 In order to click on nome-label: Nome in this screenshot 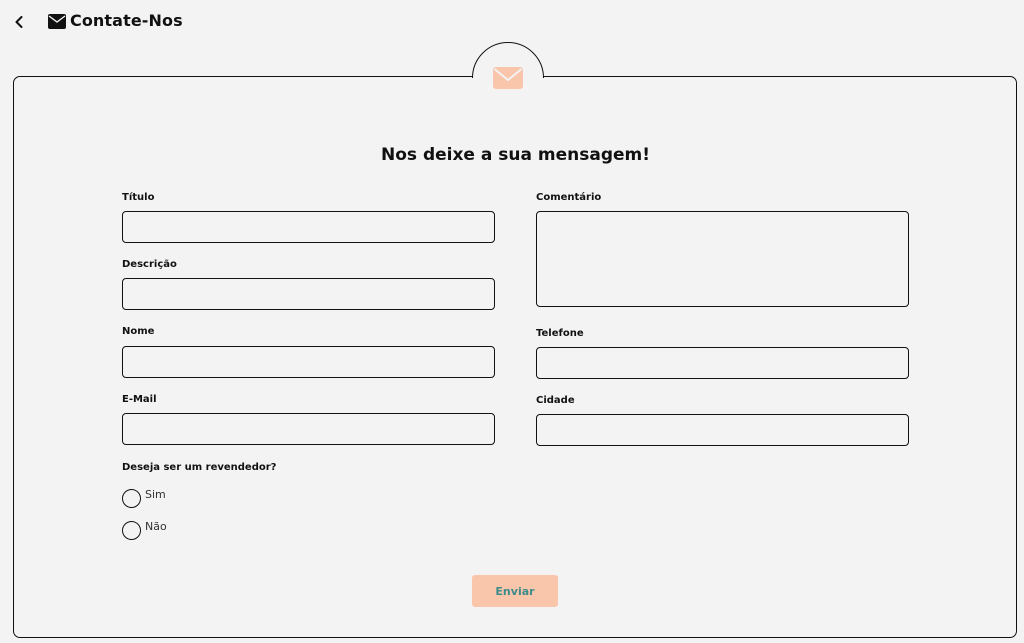, I will do `click(138, 331)`.